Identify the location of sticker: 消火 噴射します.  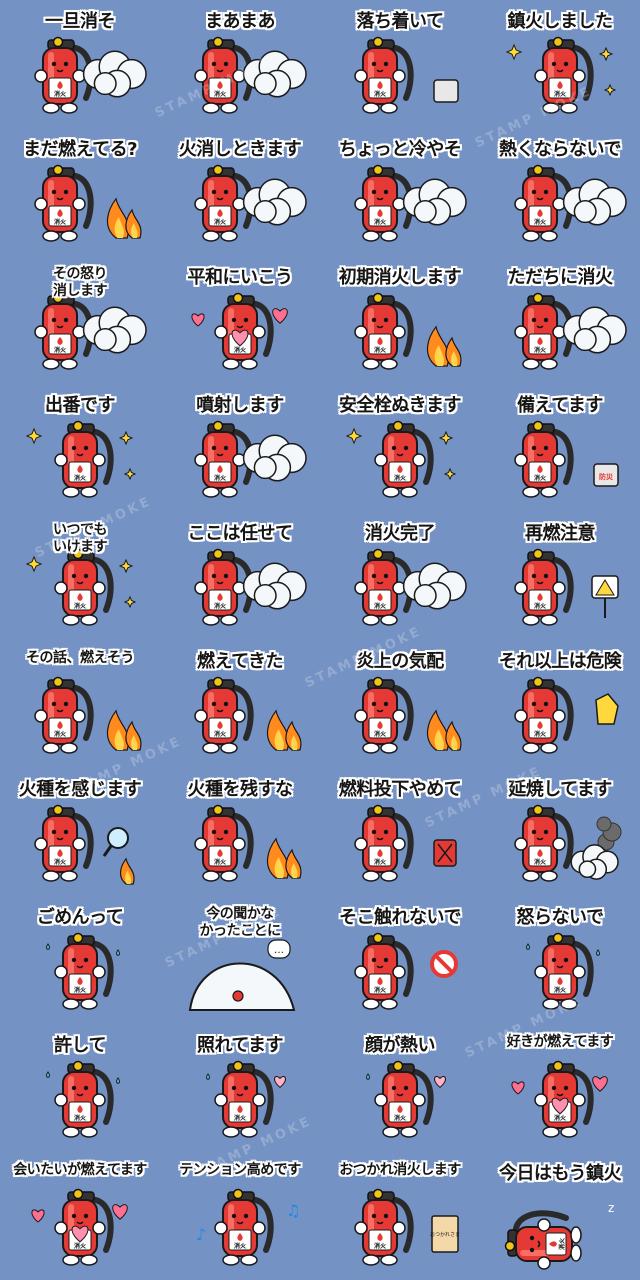
(240, 448).